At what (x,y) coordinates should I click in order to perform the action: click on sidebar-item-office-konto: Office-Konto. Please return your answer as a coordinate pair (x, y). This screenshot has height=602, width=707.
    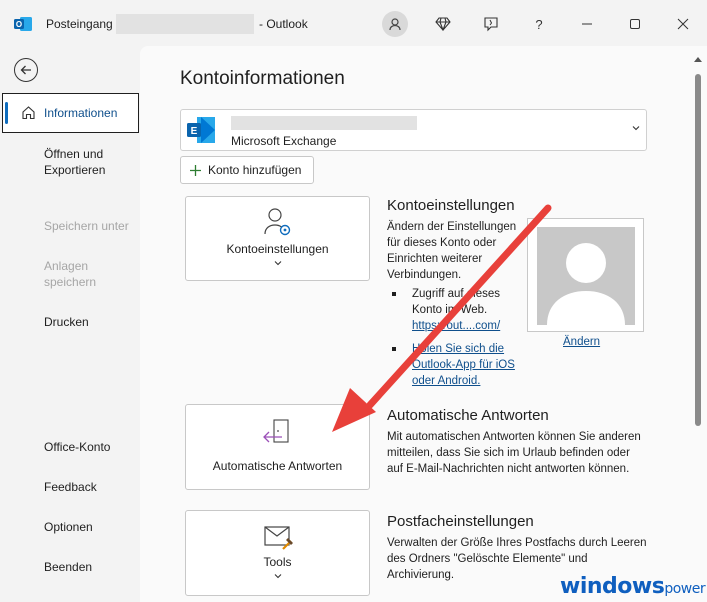
    Looking at the image, I should click on (77, 447).